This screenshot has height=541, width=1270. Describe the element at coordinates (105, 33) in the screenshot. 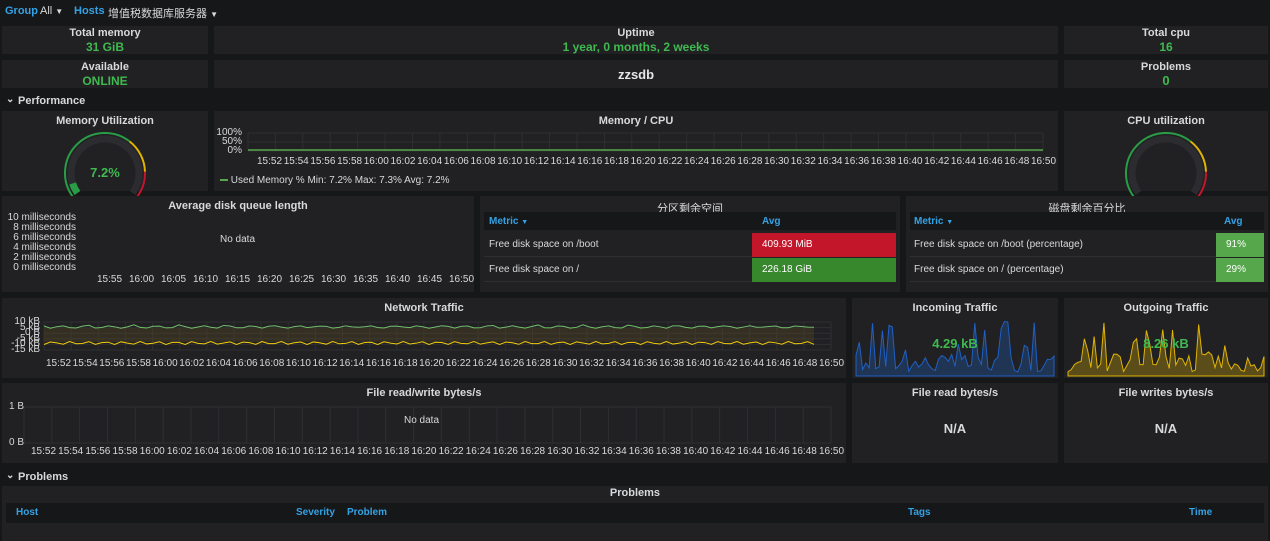

I see `panel-title: Total memory` at that location.